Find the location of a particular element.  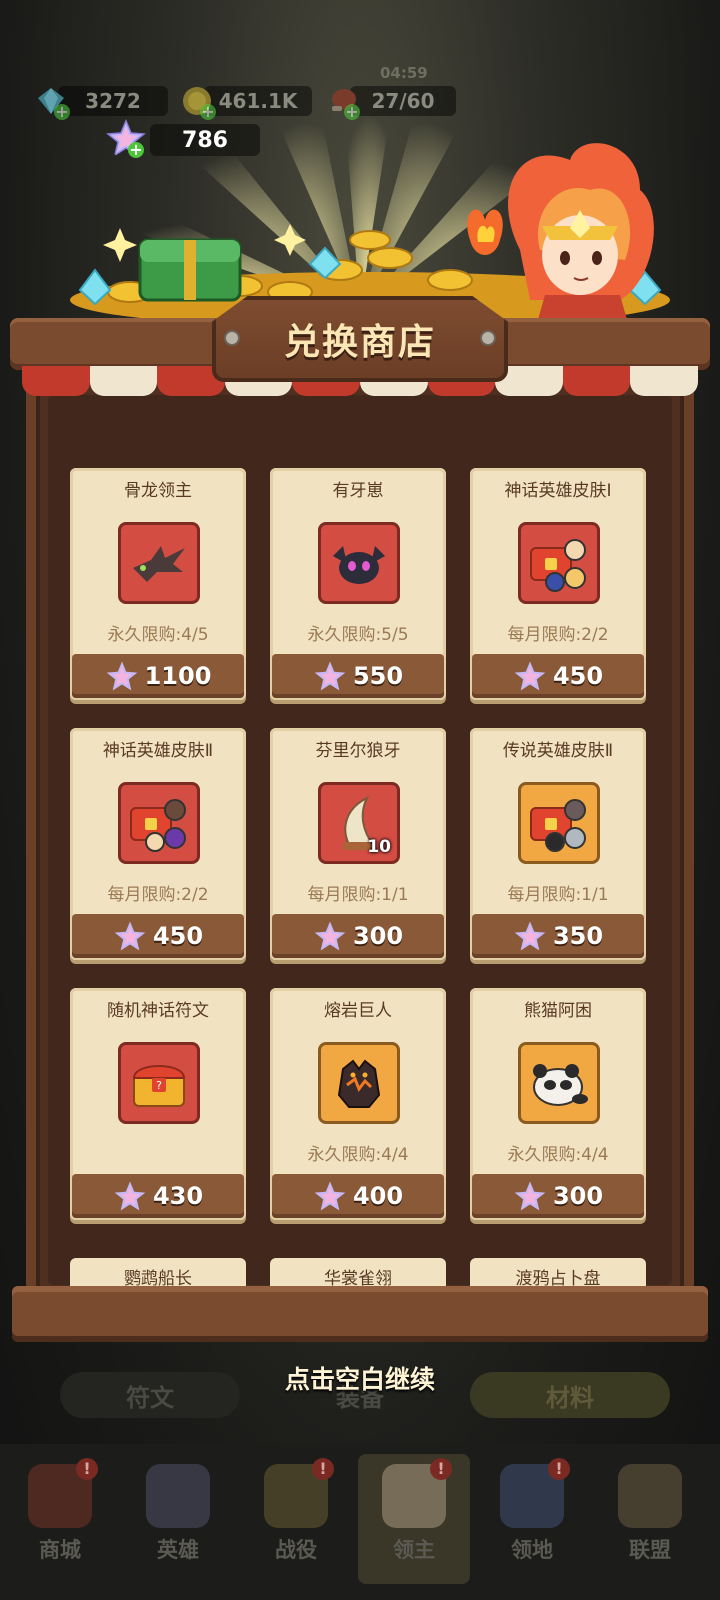

shop-item-card: 骨龙领主 永久限购:4/5 1100 is located at coordinates (158, 584).